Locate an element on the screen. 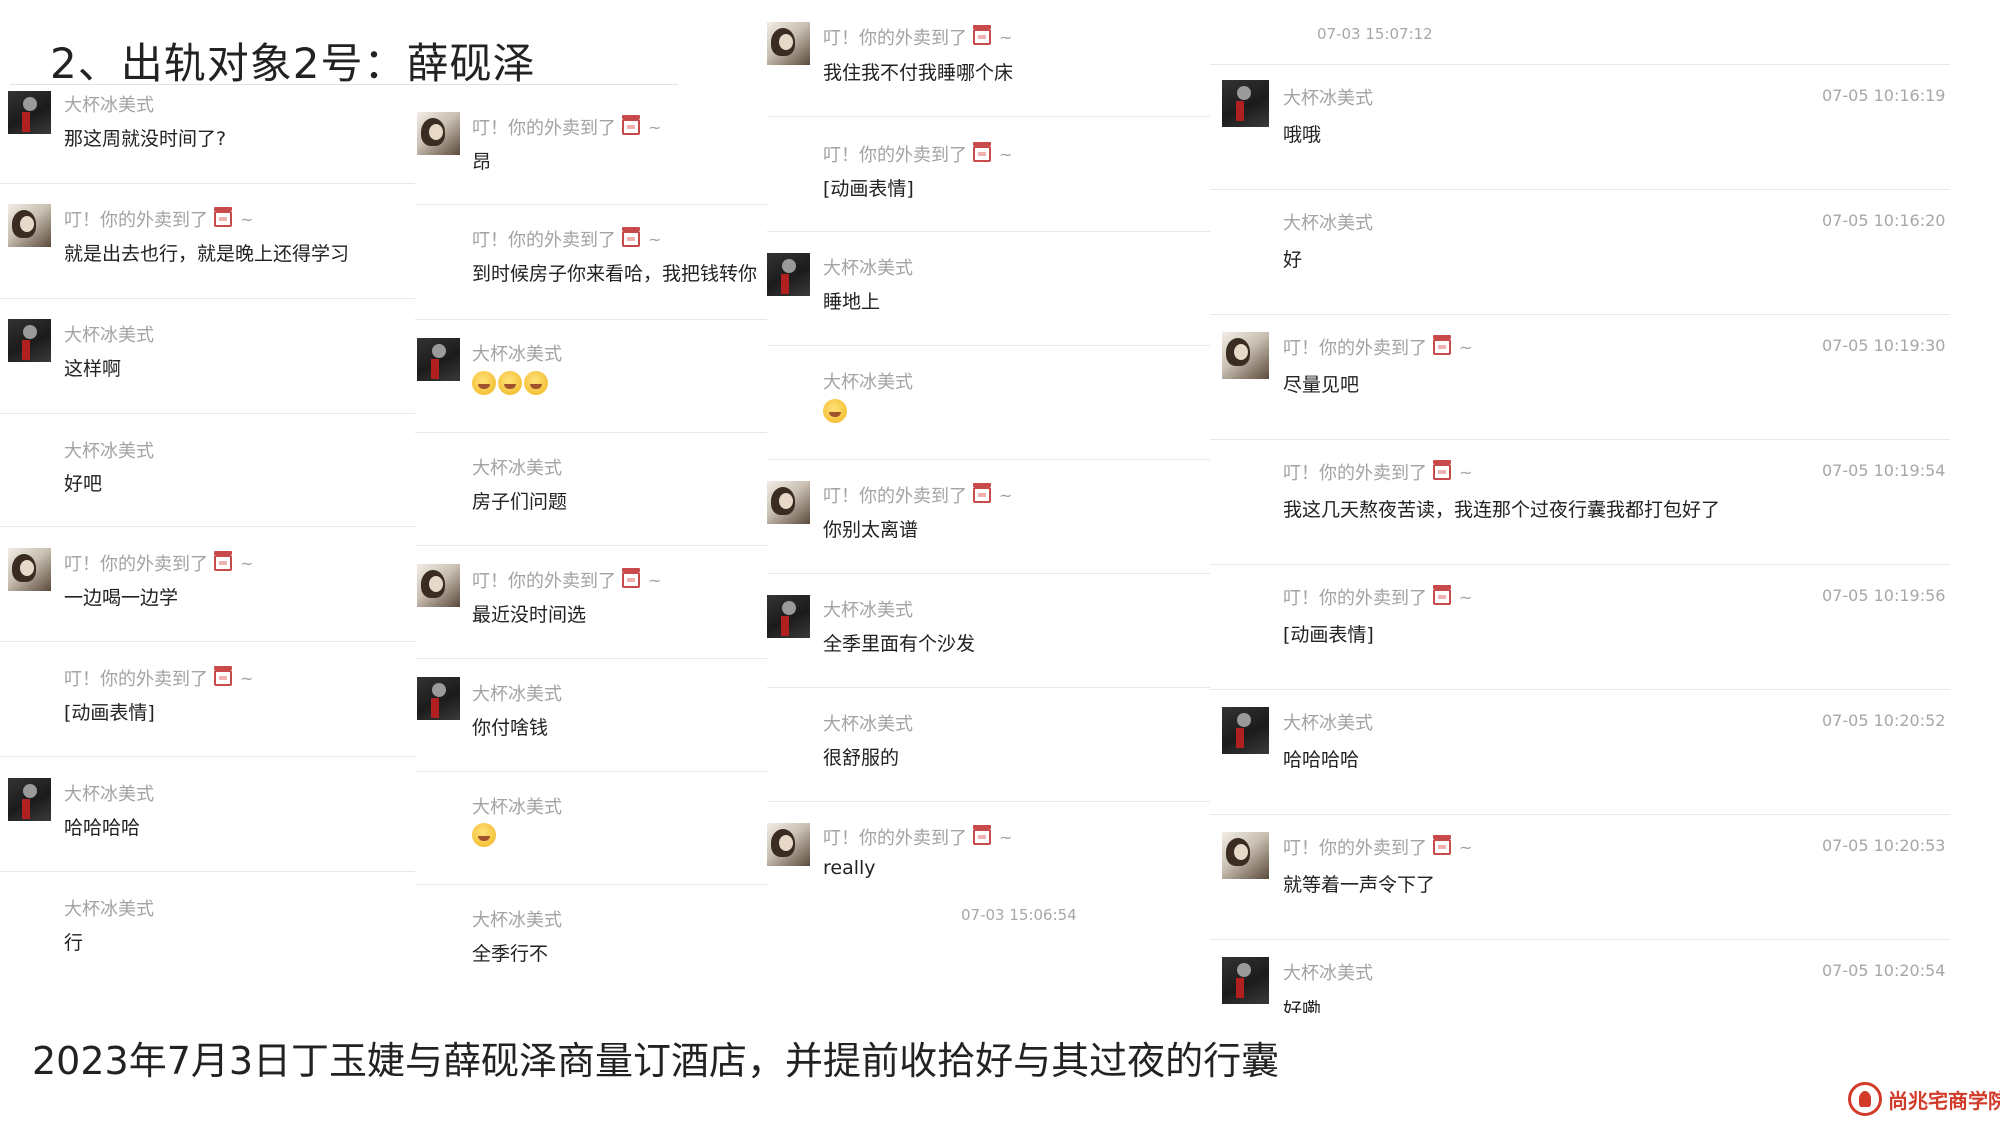 The image size is (2000, 1125). chat-message: 叮！你的外卖到了 ~ 07-05 10:19:56 [动画表情] is located at coordinates (1580, 626).